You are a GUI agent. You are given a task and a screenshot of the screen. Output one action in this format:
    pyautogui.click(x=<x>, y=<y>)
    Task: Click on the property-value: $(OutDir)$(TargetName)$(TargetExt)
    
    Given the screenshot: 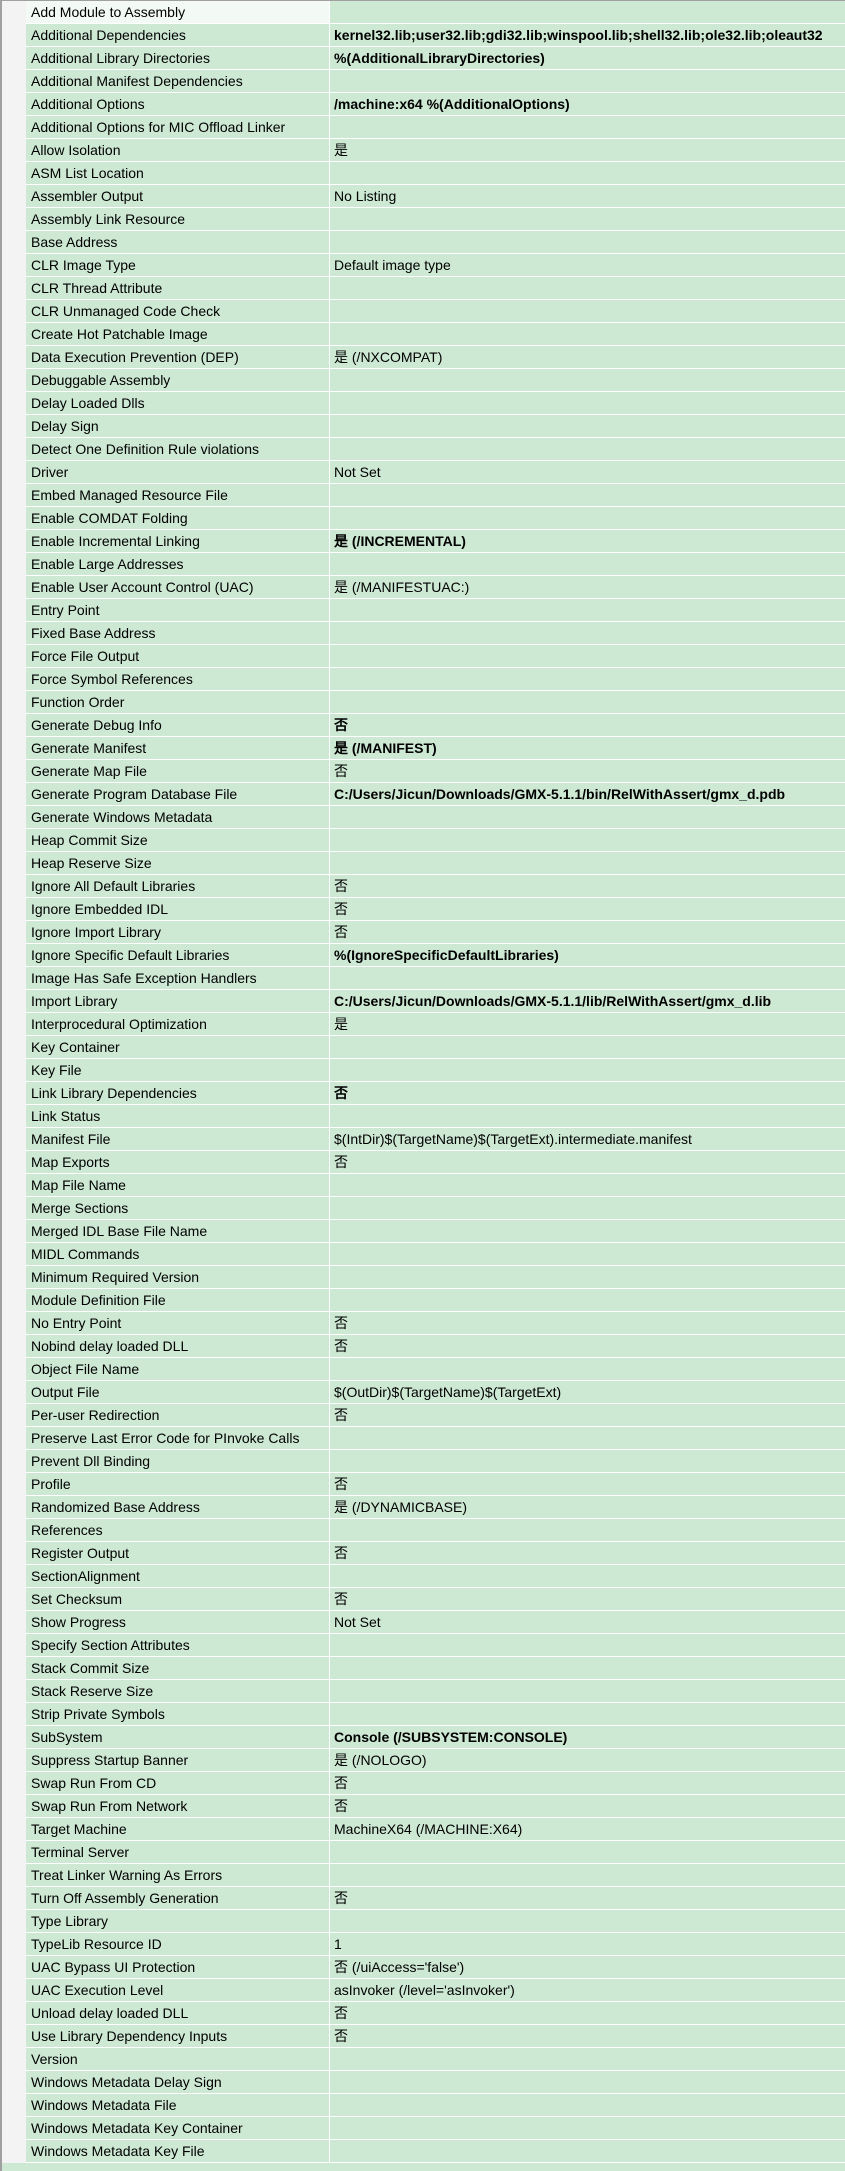 What is the action you would take?
    pyautogui.click(x=587, y=1392)
    